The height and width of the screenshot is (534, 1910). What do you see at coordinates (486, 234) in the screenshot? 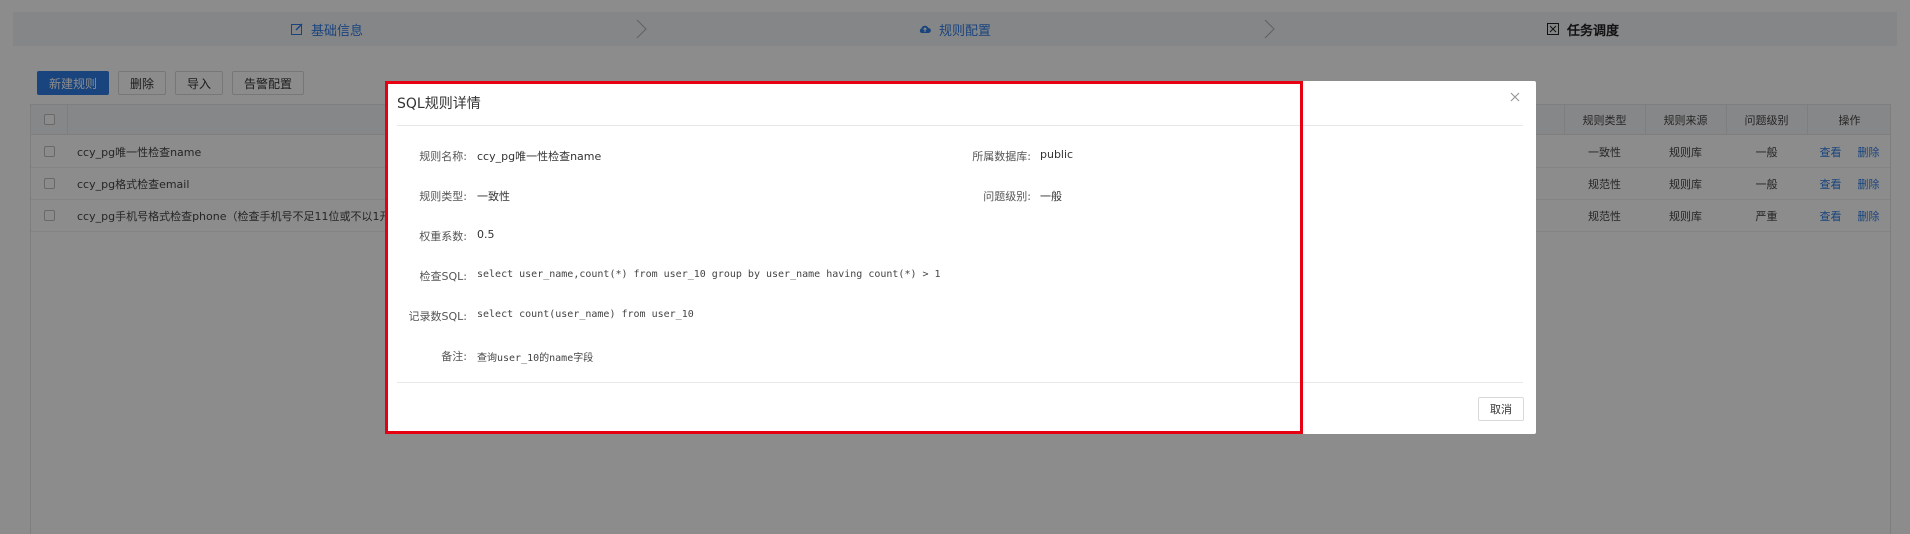
I see `weight-value: 0.5` at bounding box center [486, 234].